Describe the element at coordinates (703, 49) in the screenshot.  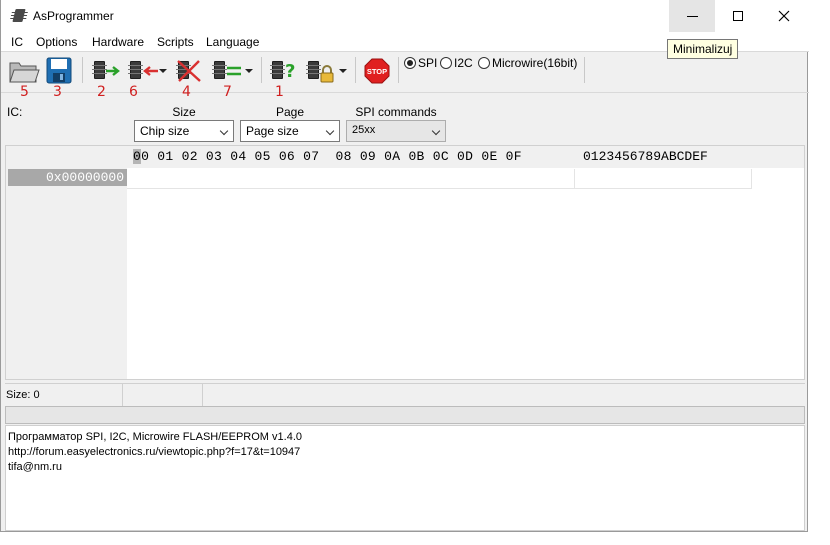
I see `tooltip: Minimalizuj` at that location.